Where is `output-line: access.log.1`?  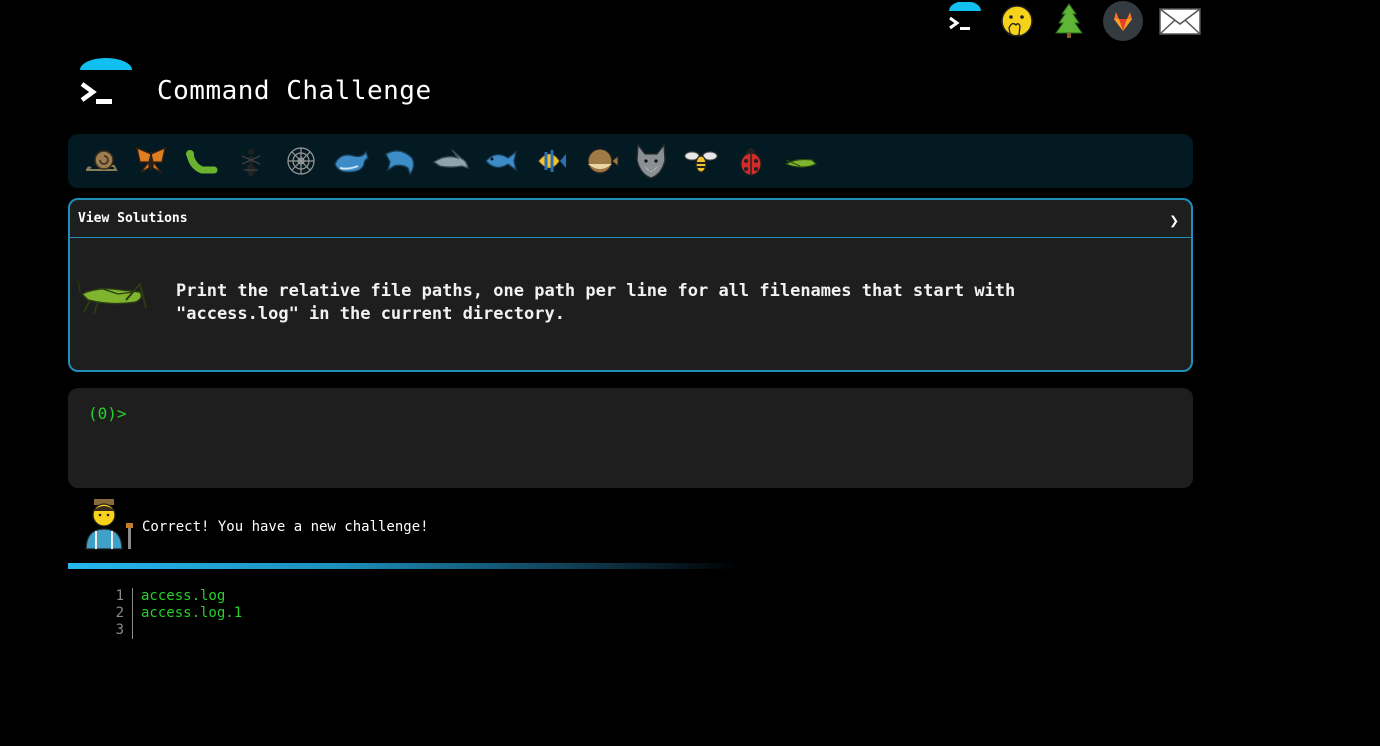 output-line: access.log.1 is located at coordinates (192, 613).